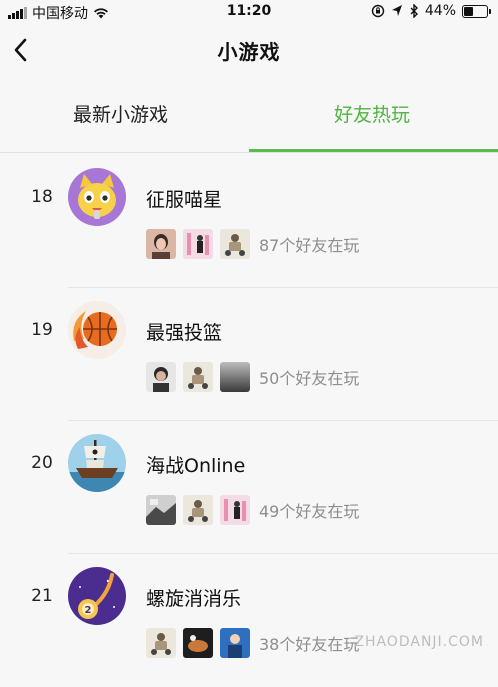  What do you see at coordinates (476, 11) in the screenshot?
I see `battery-icon` at bounding box center [476, 11].